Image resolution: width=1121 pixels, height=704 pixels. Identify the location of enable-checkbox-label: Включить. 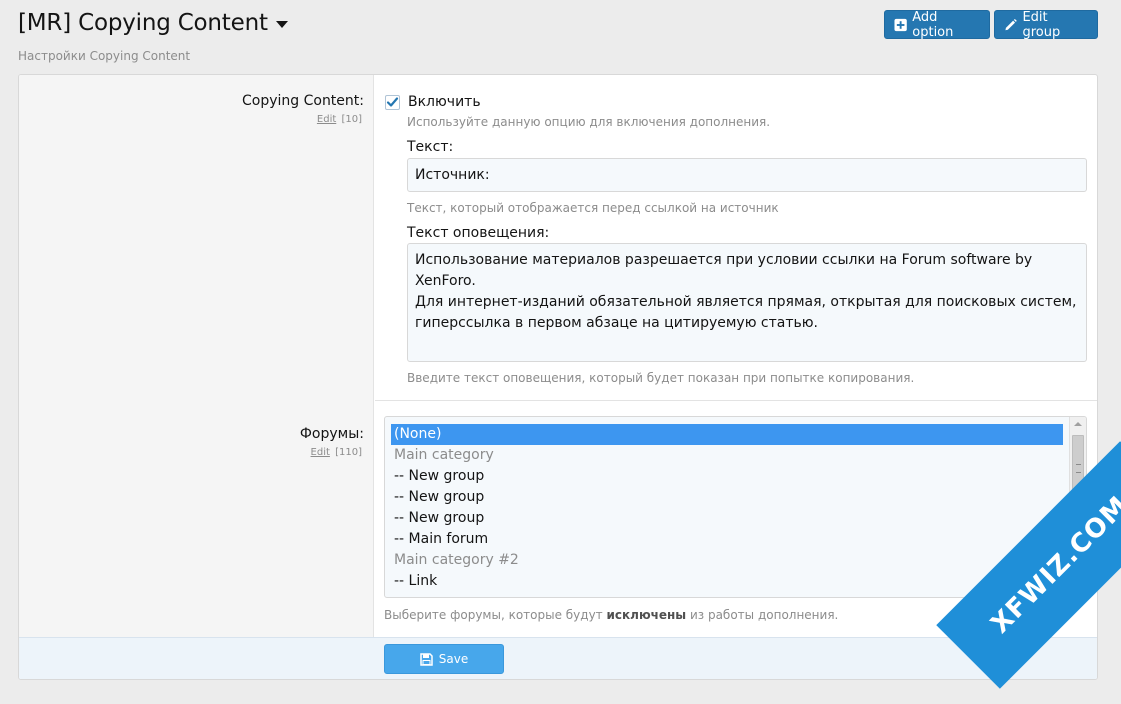
(444, 102).